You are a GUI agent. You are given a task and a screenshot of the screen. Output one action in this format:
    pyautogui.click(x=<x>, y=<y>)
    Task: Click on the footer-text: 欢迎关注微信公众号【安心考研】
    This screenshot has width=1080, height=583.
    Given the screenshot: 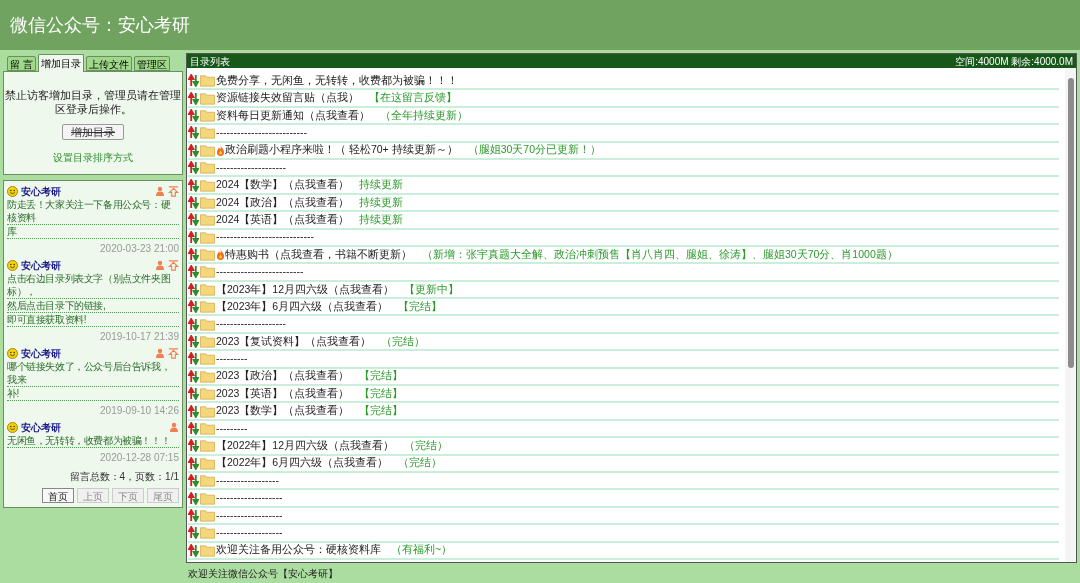 What is the action you would take?
    pyautogui.click(x=263, y=573)
    